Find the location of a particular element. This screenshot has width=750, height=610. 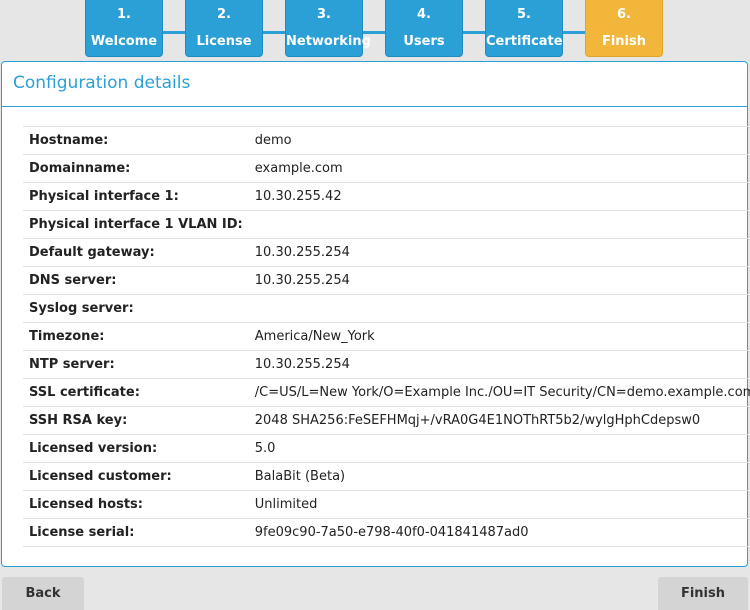

row-value: 10.30.255.42 is located at coordinates (499, 196).